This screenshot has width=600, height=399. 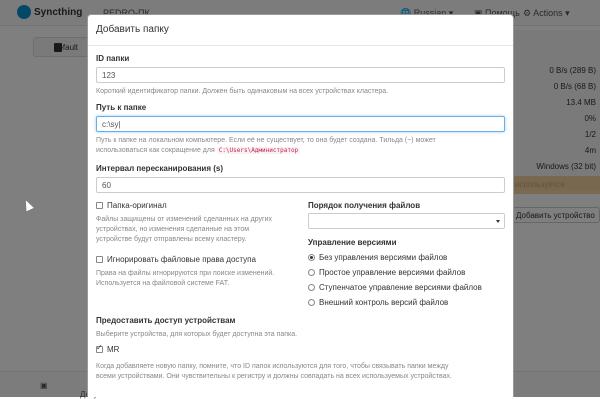 What do you see at coordinates (384, 302) in the screenshot?
I see `versioning-option-label: Внешний контроль версий файлов` at bounding box center [384, 302].